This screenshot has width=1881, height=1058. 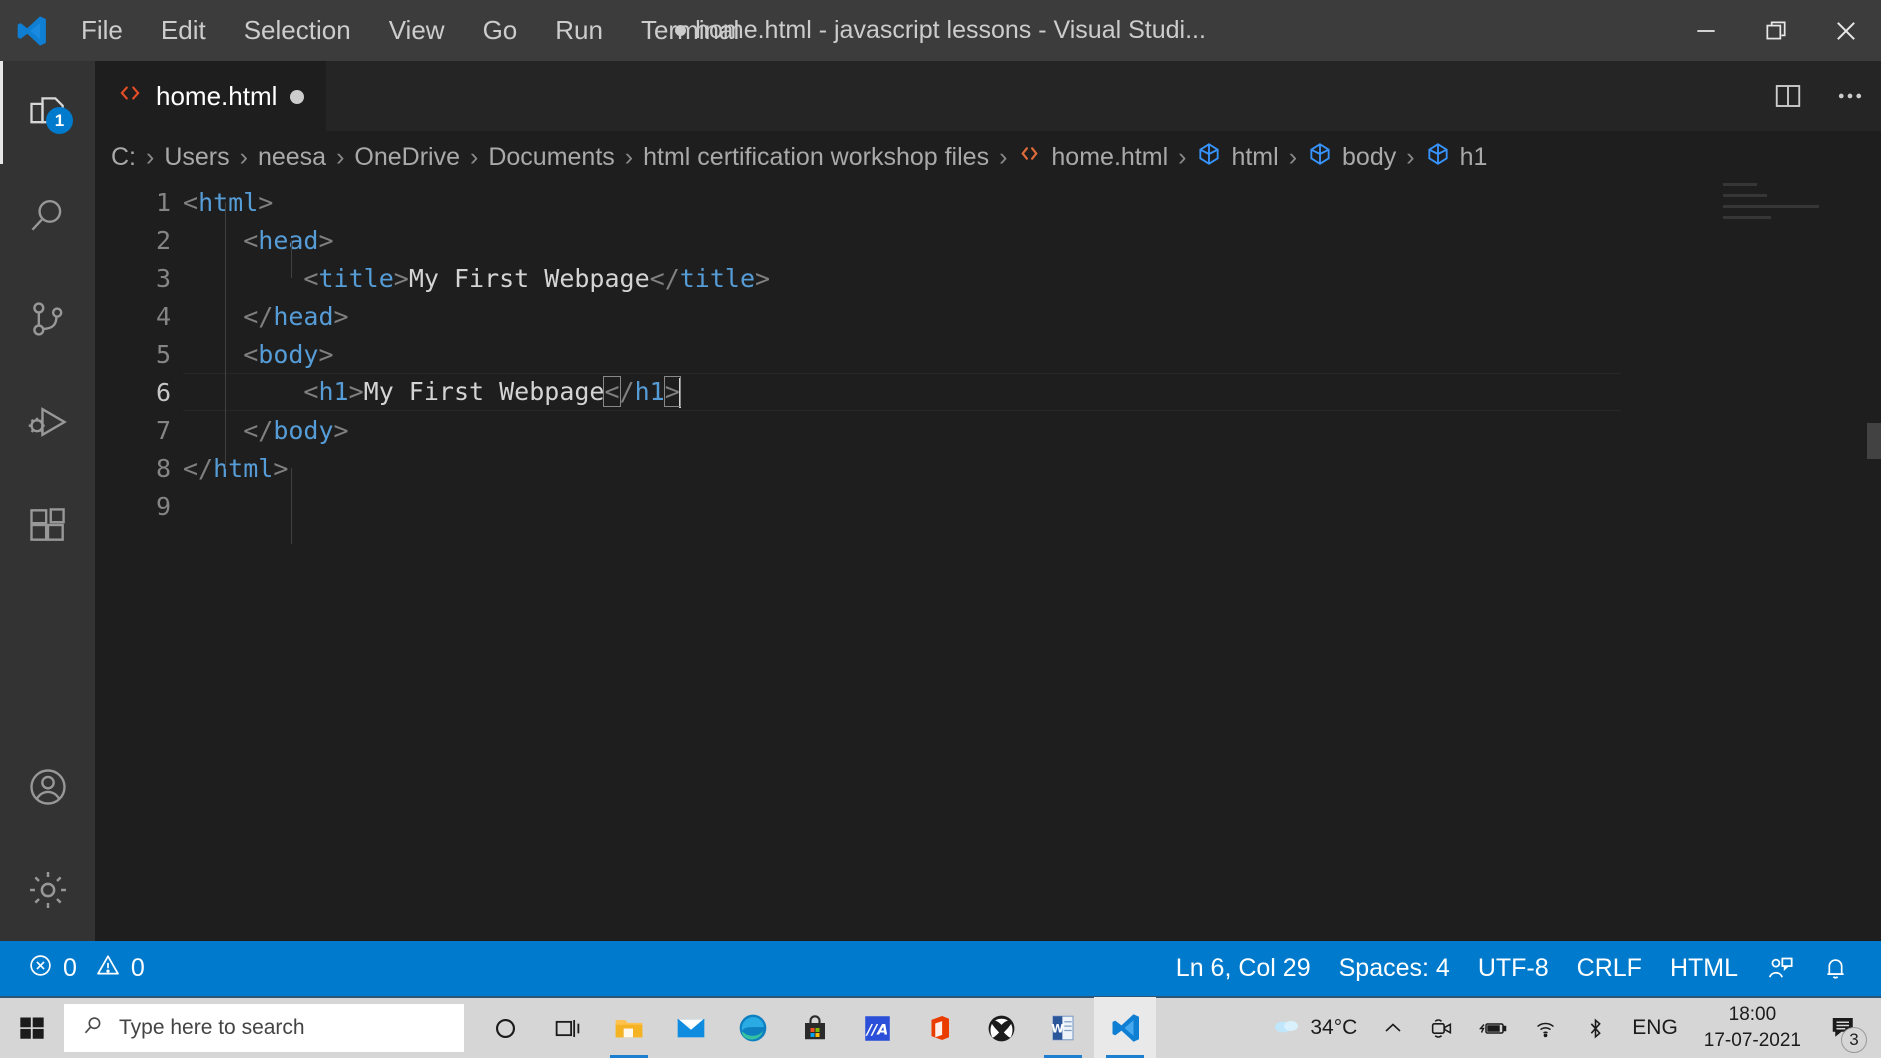 What do you see at coordinates (816, 157) in the screenshot?
I see `breadcrumb-item-folder: html certification workshop files` at bounding box center [816, 157].